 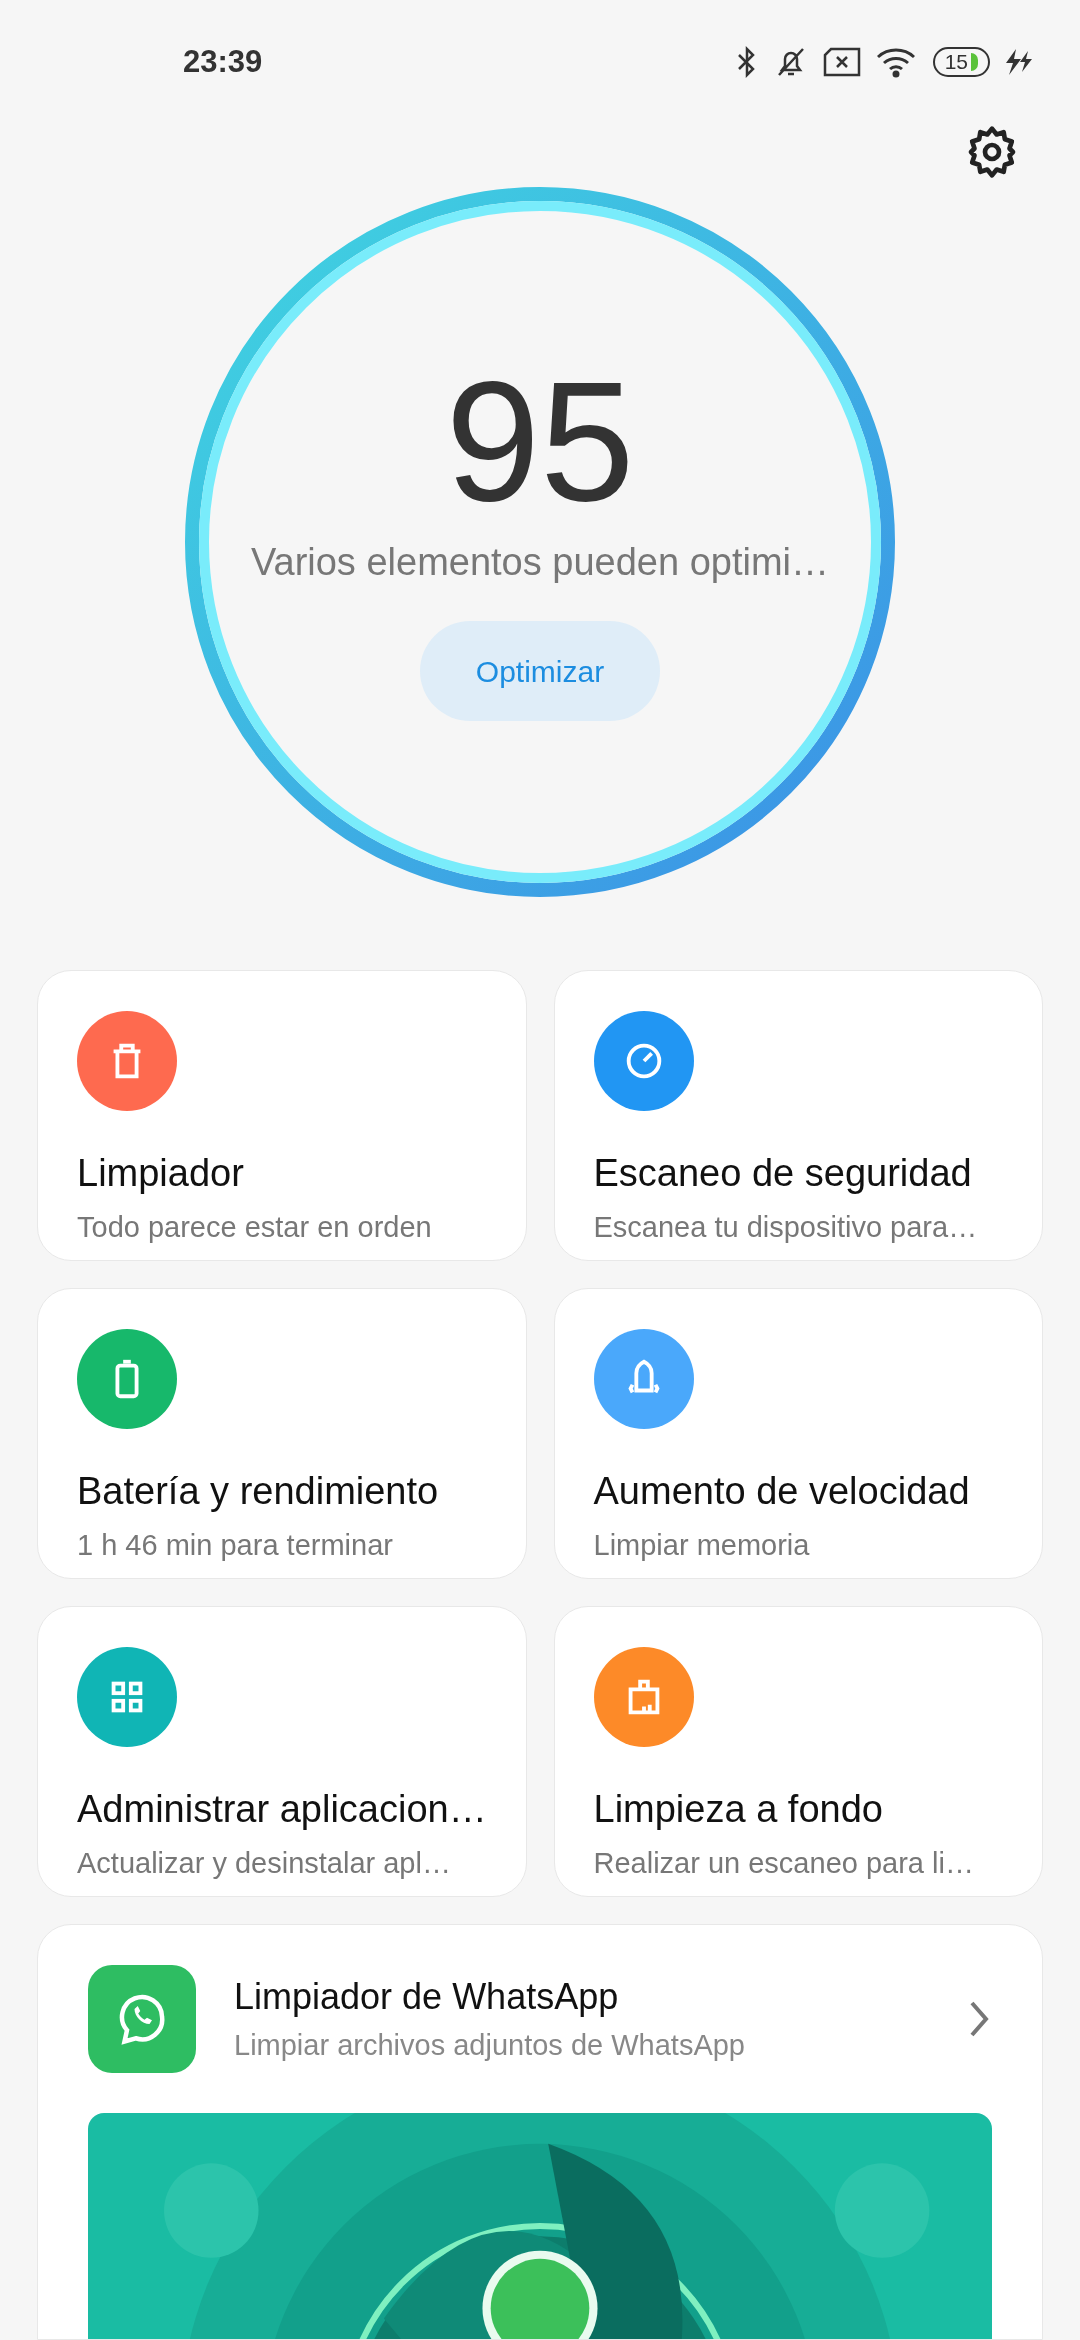 I want to click on card-title: Limpieza a fondo, so click(x=738, y=1809).